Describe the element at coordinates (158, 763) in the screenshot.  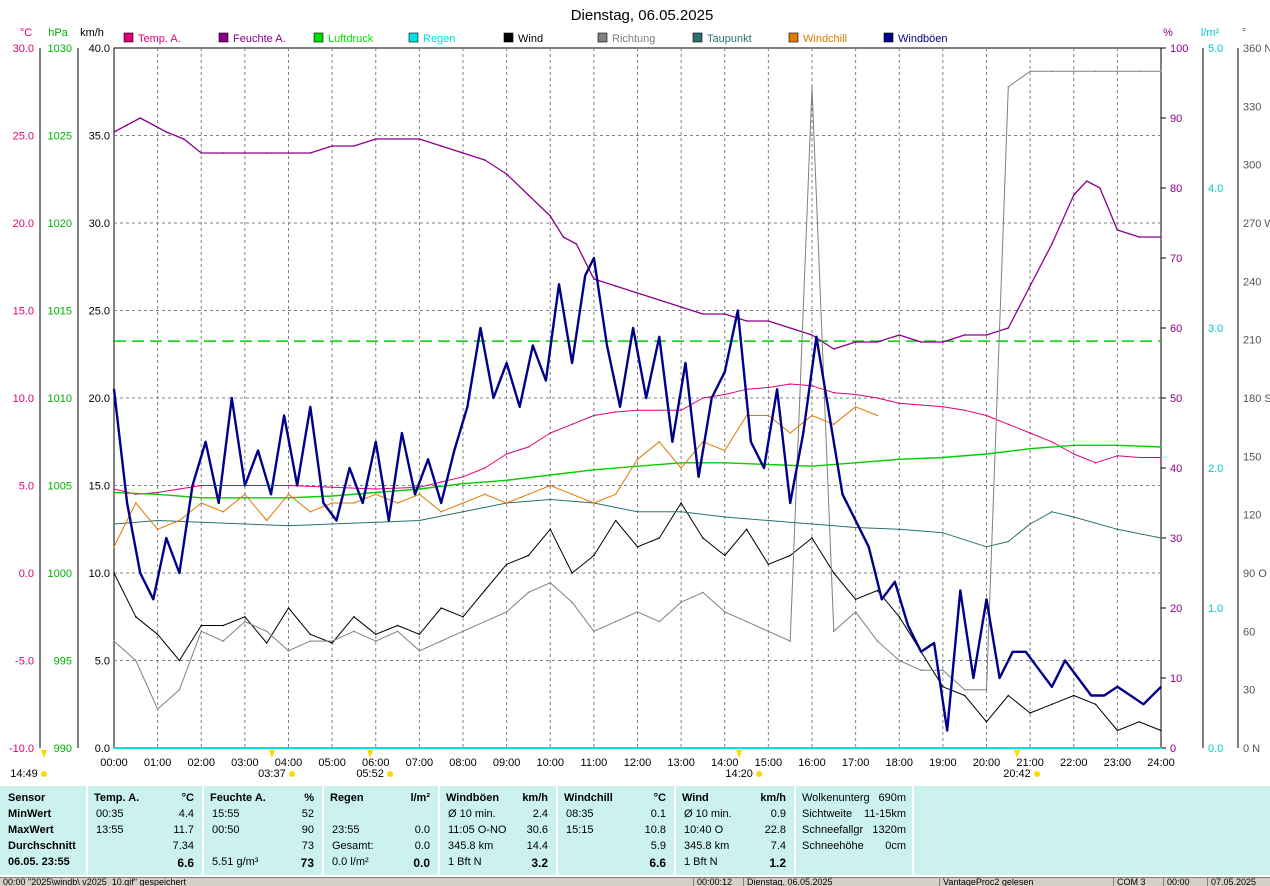
I see `tick-label-x: 01:00` at that location.